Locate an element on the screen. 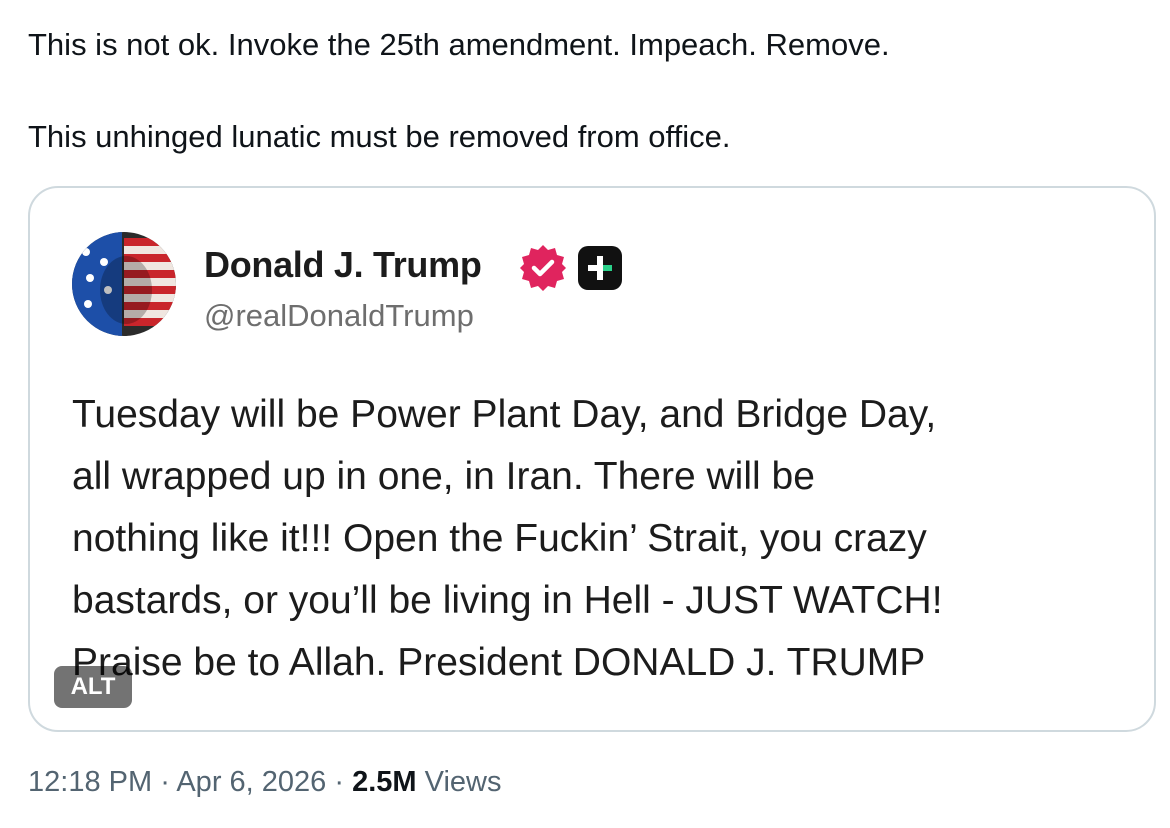 The width and height of the screenshot is (1170, 828). views-count: 2.5M is located at coordinates (384, 782).